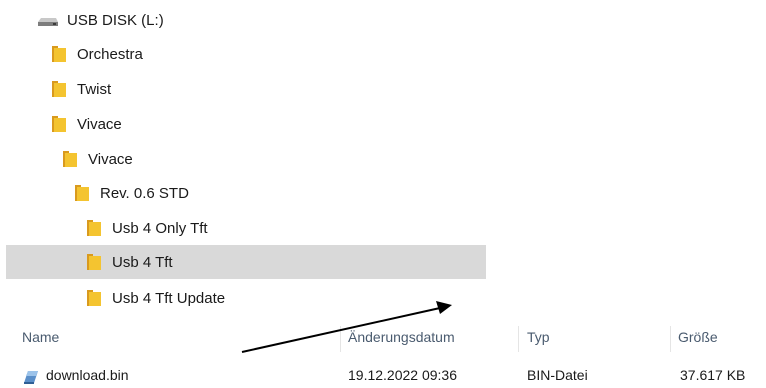 Image resolution: width=766 pixels, height=388 pixels. I want to click on usb-drive-icon, so click(48, 20).